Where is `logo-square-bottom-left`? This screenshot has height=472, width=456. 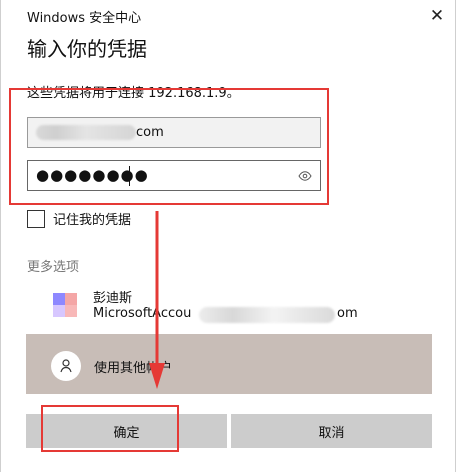 logo-square-bottom-left is located at coordinates (59, 311).